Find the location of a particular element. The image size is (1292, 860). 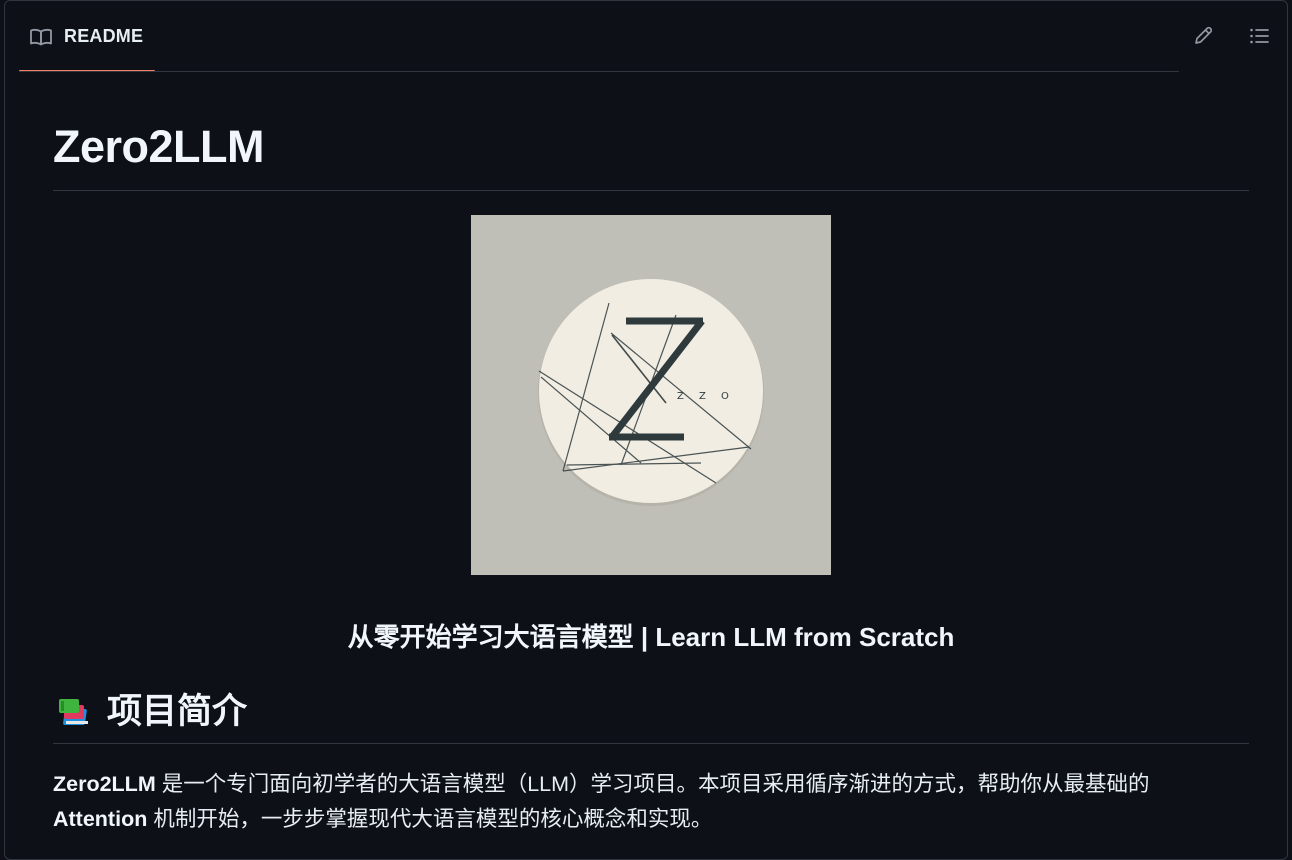

title-divider is located at coordinates (651, 190).